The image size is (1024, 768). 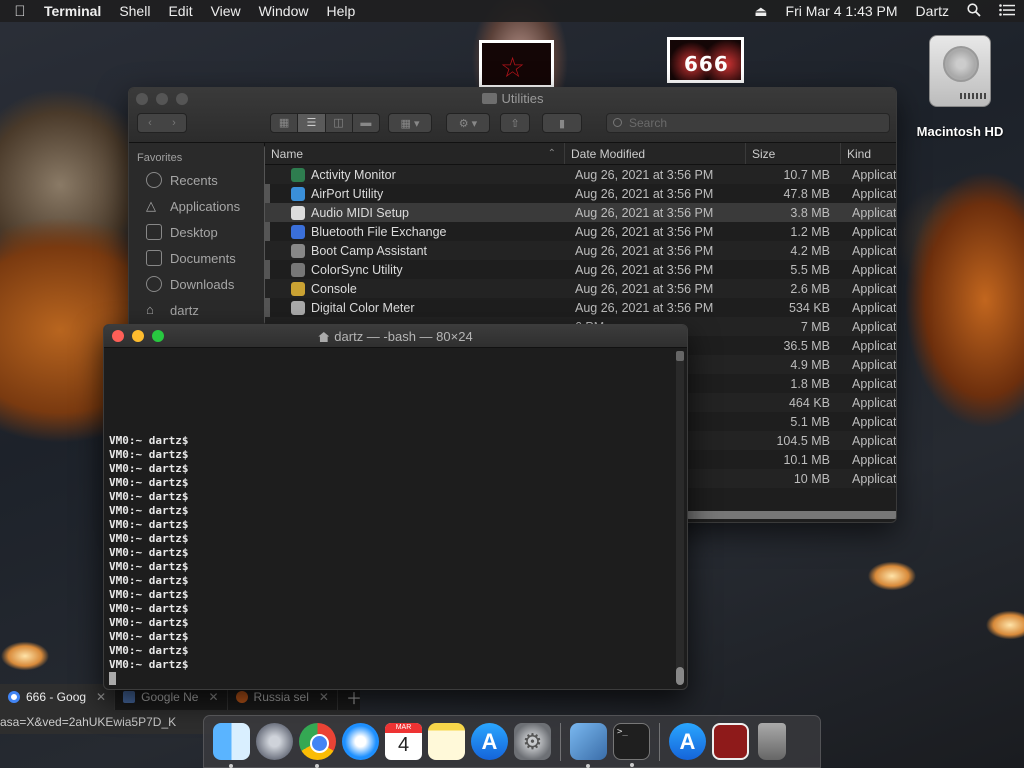 I want to click on trash-icon, so click(x=772, y=741).